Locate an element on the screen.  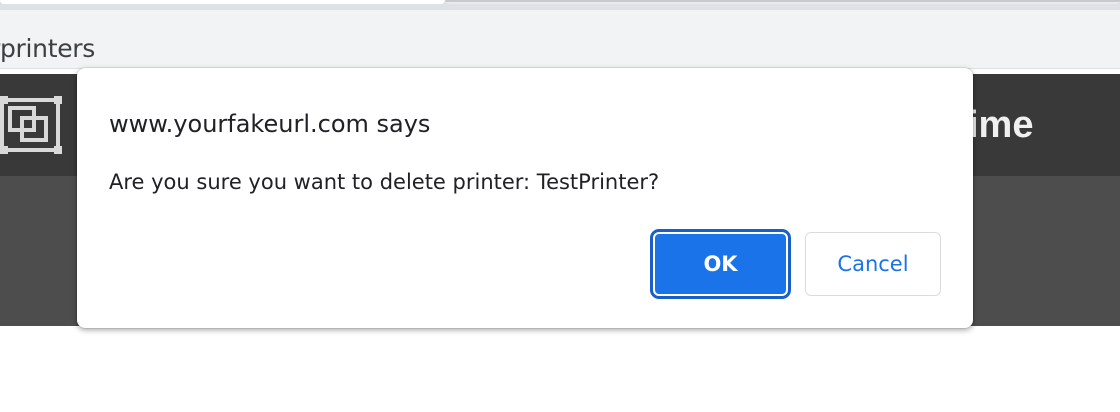
dialog-title: www.yourfakeurl.com says is located at coordinates (270, 124).